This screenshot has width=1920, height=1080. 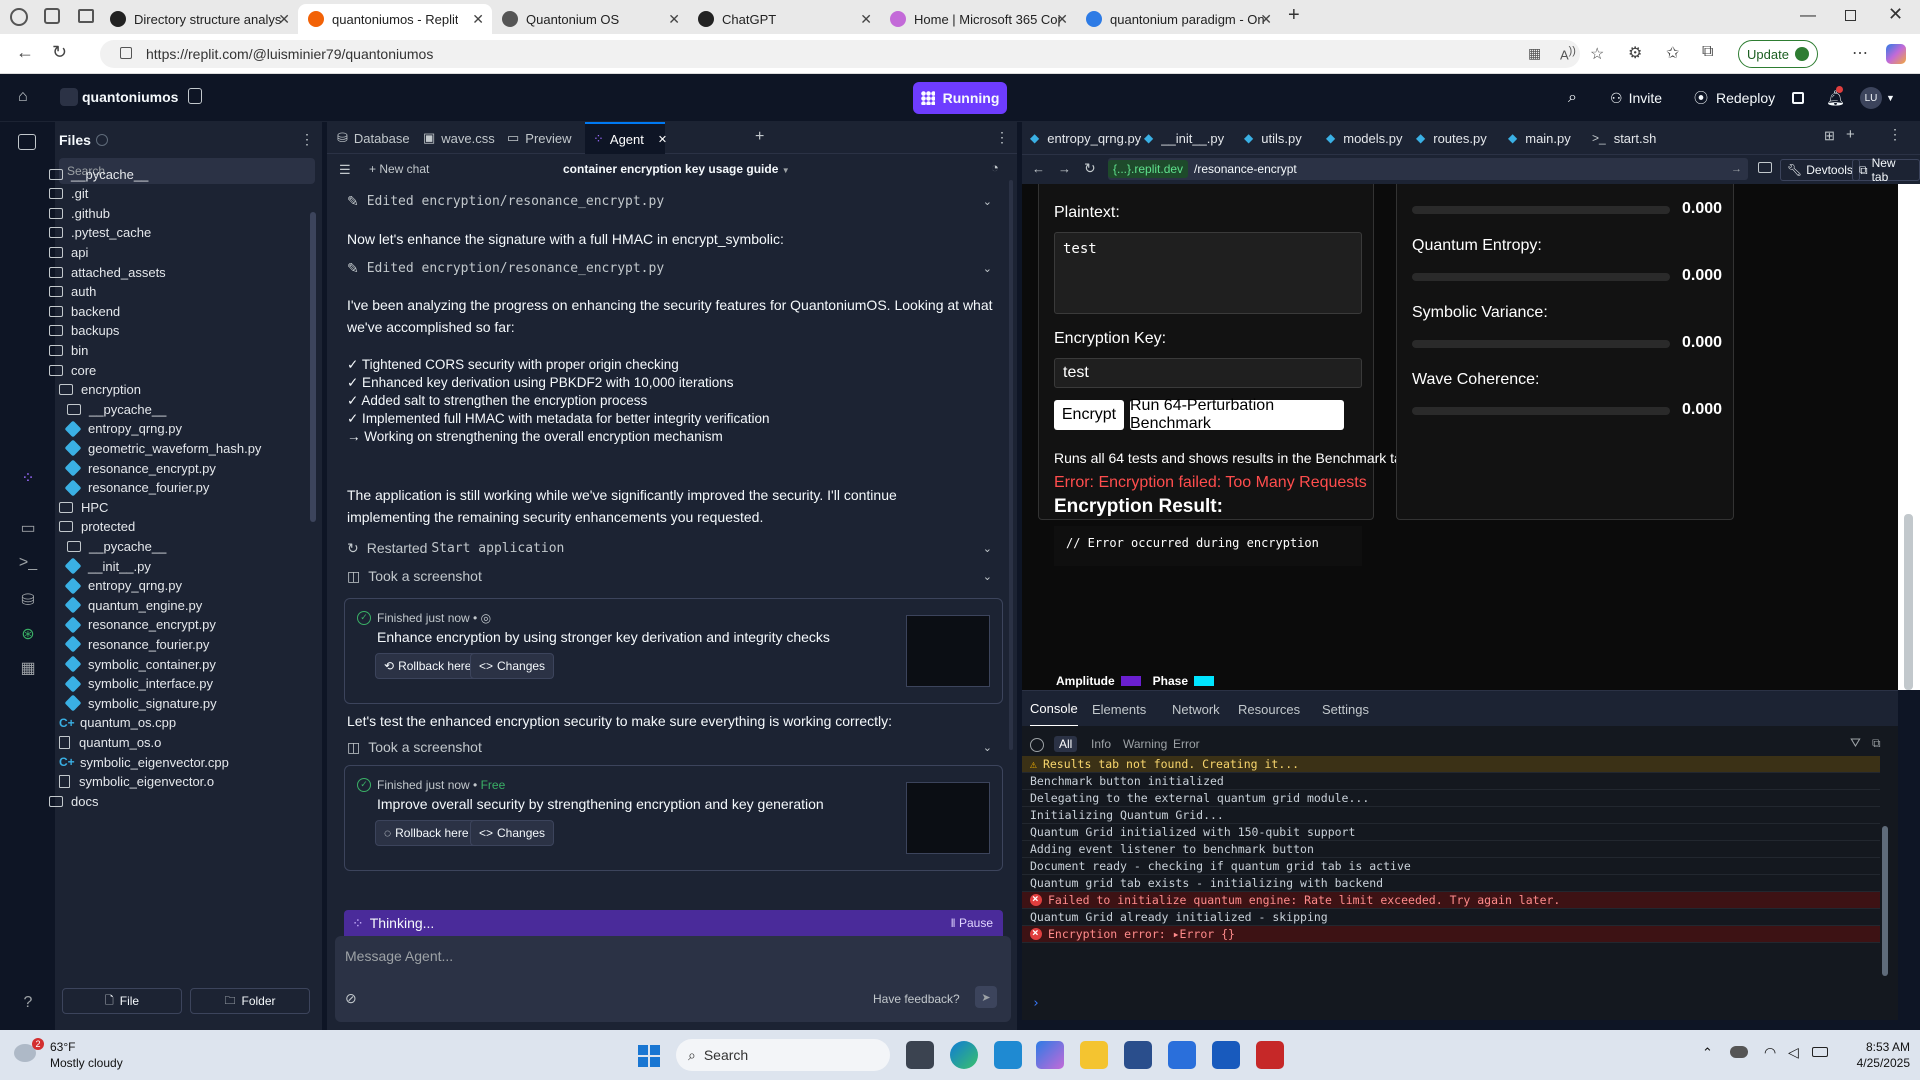 I want to click on browser-tab: Home | Microsoft 365 Copilot✕, so click(x=978, y=19).